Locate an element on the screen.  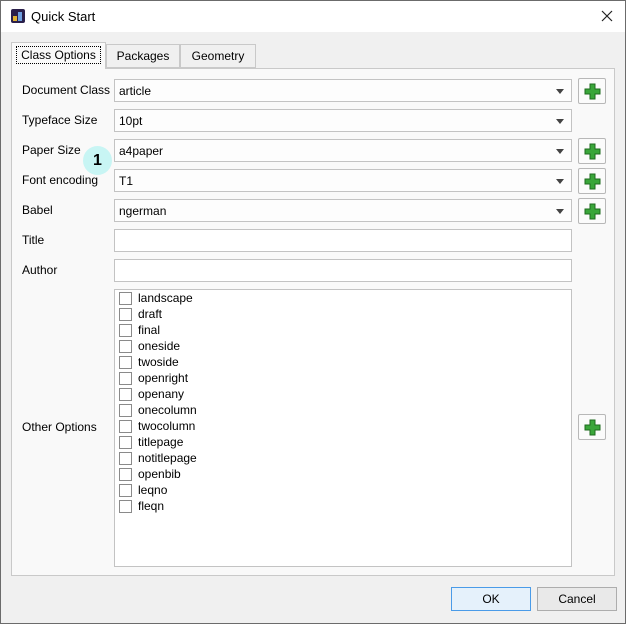
babel-label: Babel is located at coordinates (37, 210).